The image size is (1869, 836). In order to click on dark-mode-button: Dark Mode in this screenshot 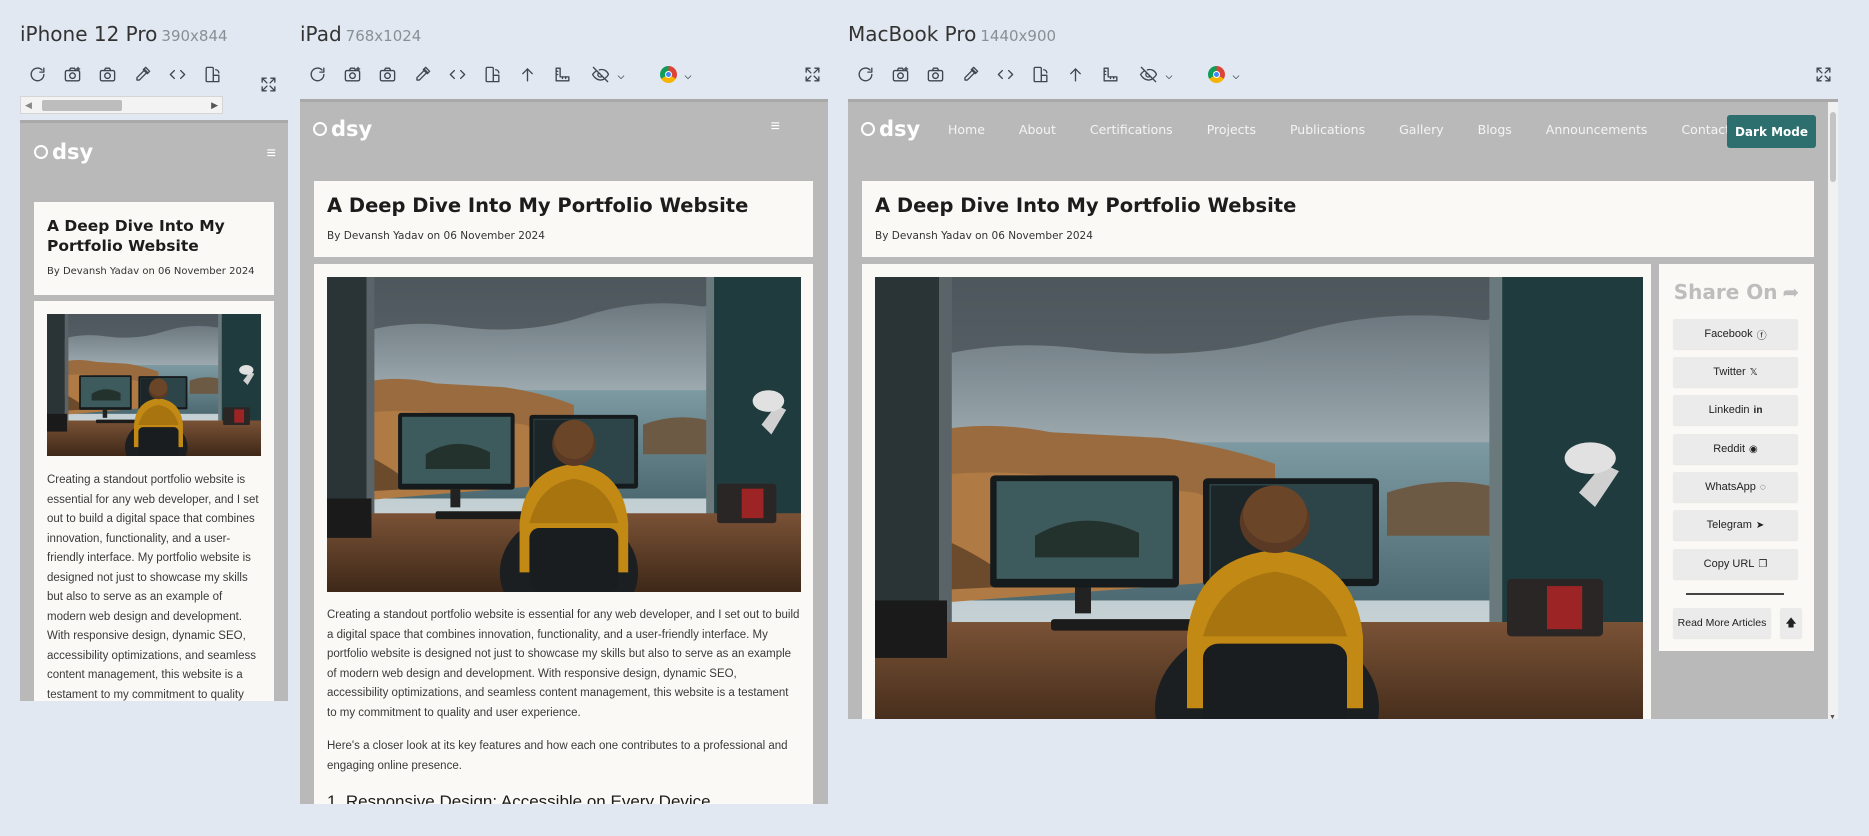, I will do `click(1771, 131)`.